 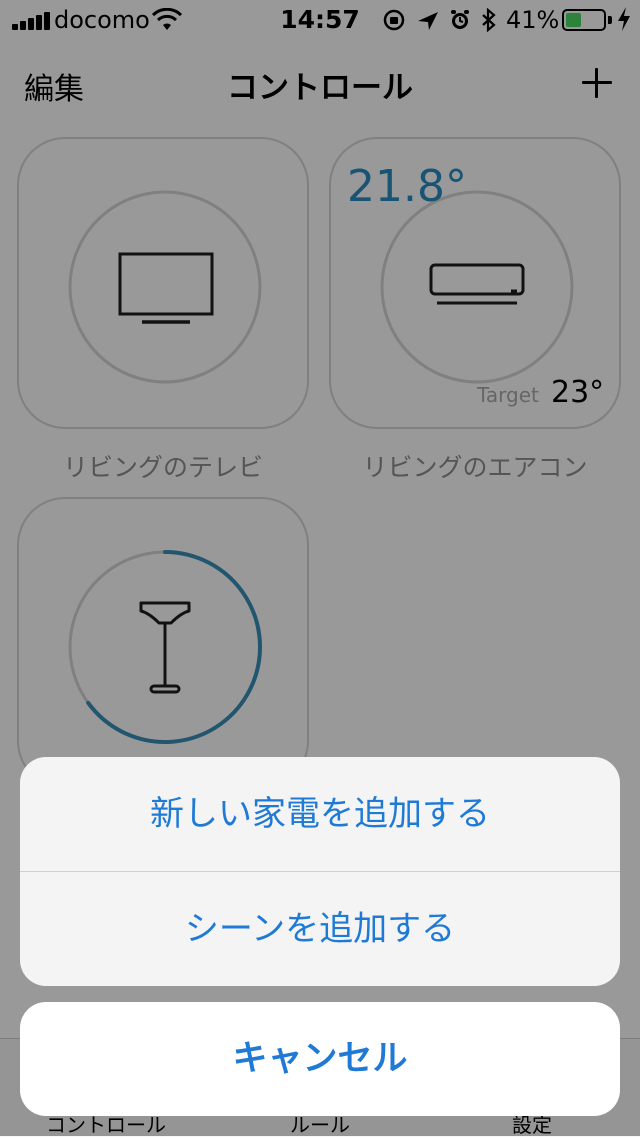 What do you see at coordinates (320, 1059) in the screenshot?
I see `cancel-button: キャンセル` at bounding box center [320, 1059].